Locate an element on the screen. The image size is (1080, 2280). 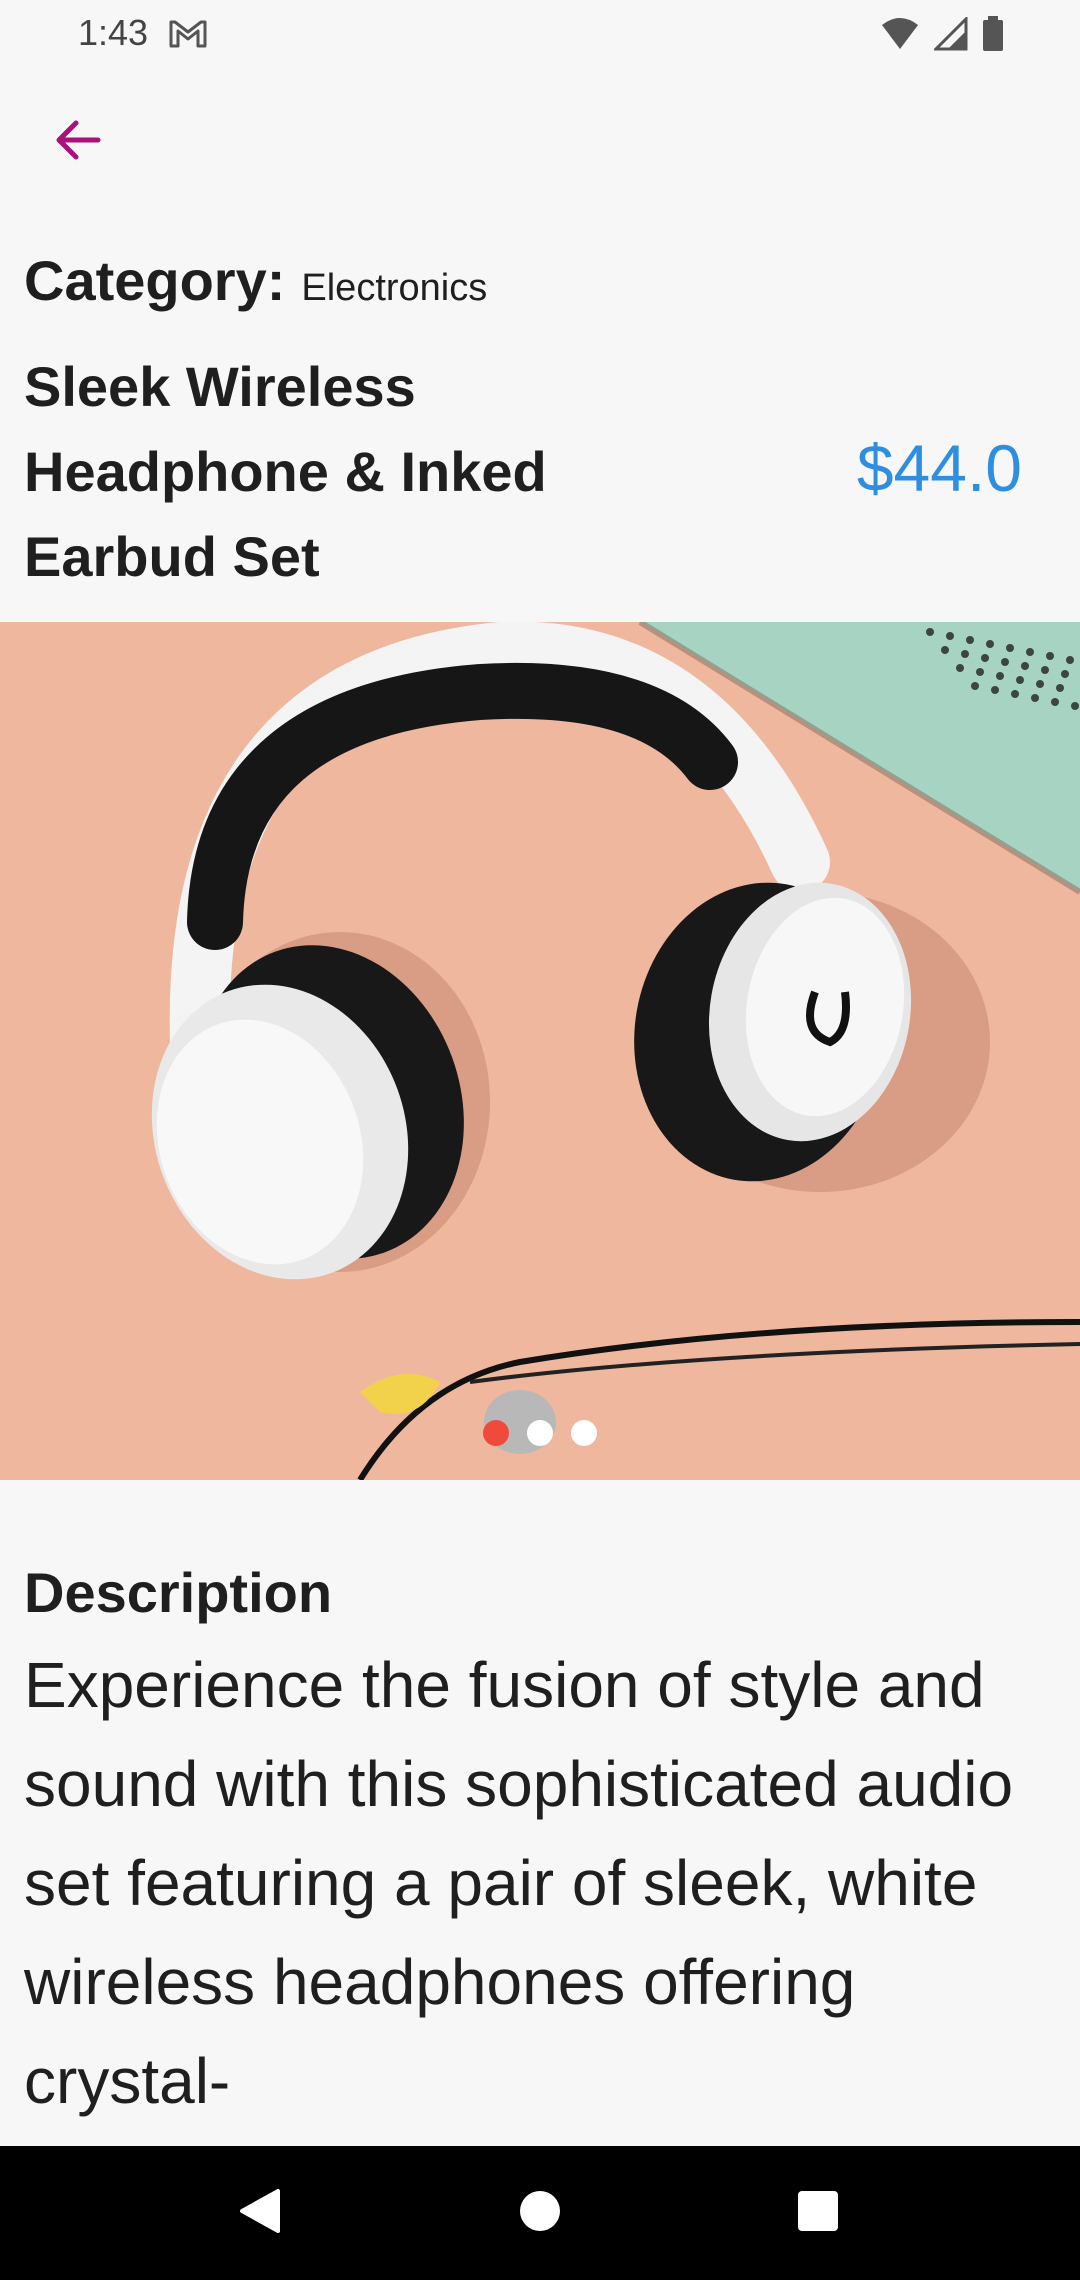
nav-back-button is located at coordinates (260, 2213).